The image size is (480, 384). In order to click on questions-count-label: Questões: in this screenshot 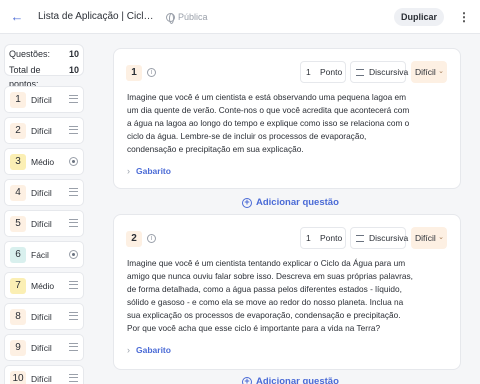, I will do `click(30, 54)`.